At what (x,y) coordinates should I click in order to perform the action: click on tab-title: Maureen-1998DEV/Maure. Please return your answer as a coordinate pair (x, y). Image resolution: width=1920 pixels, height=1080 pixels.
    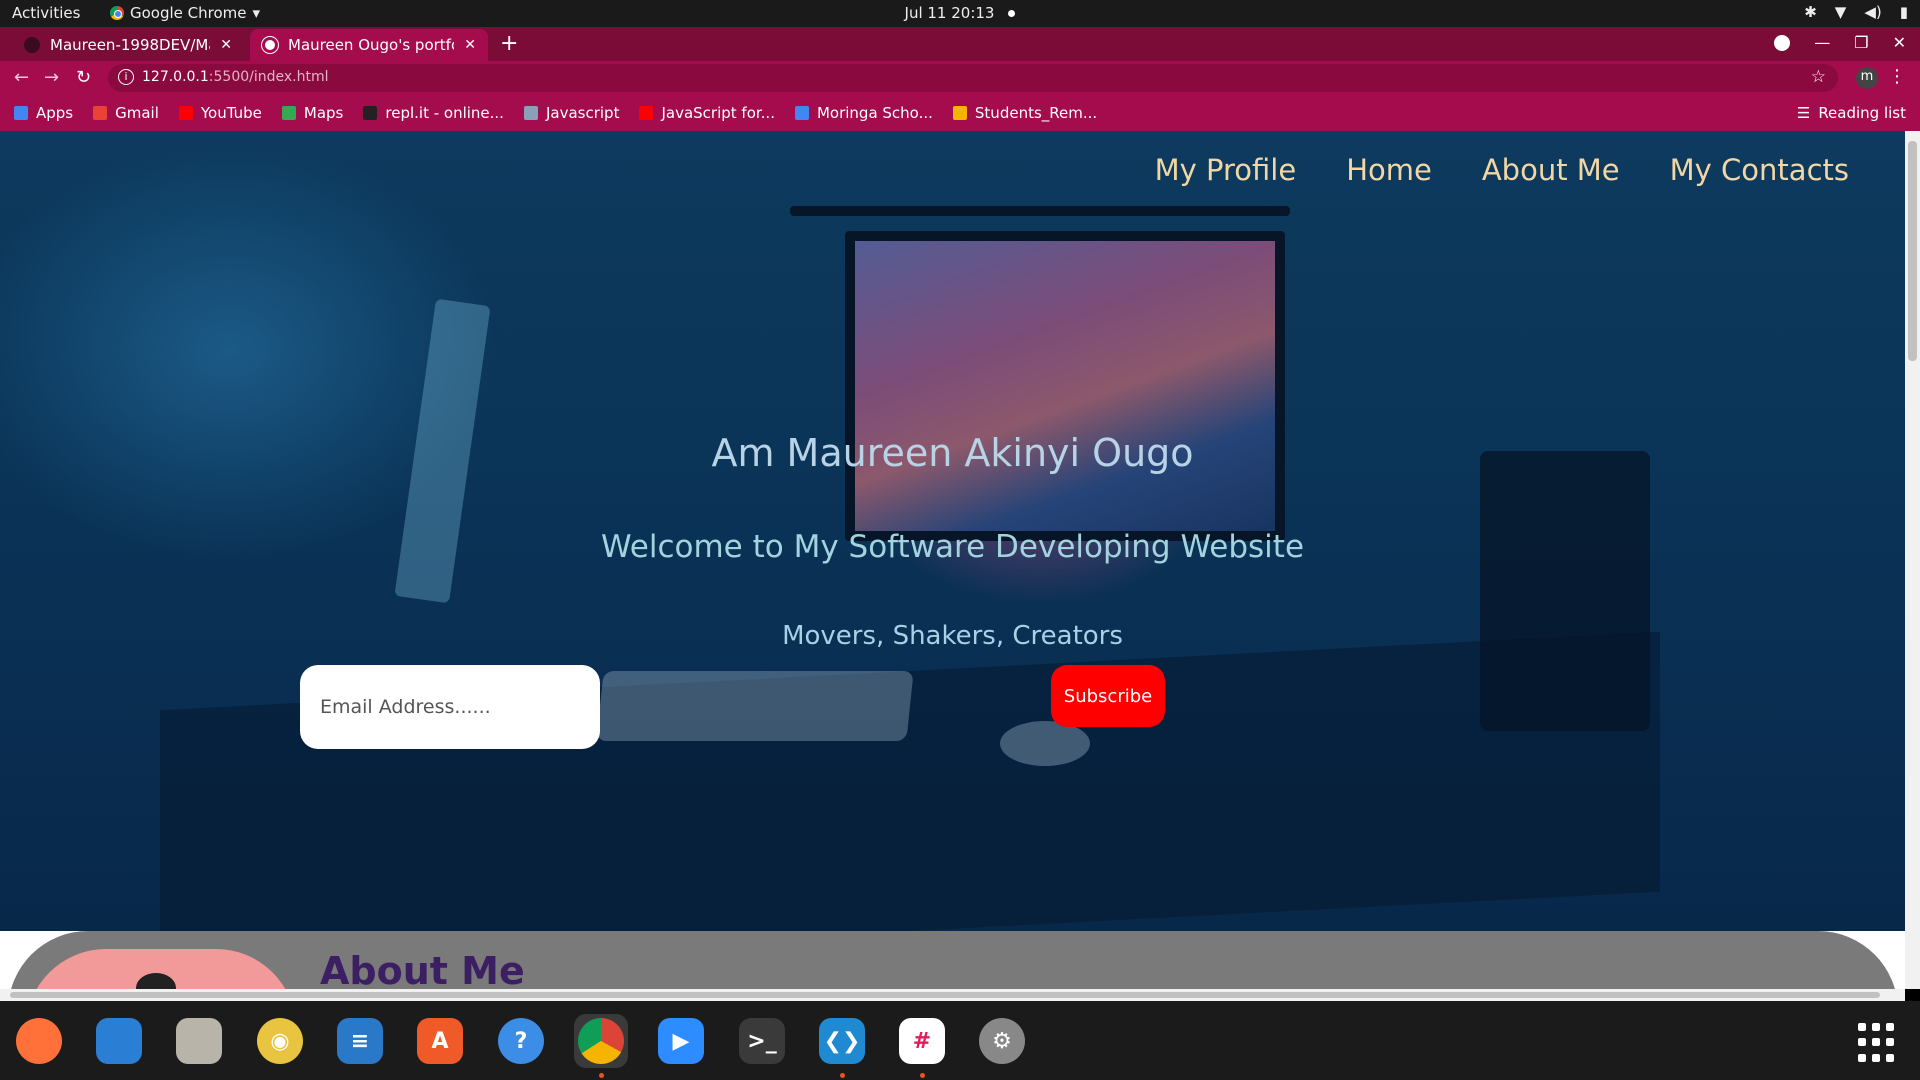
    Looking at the image, I should click on (130, 45).